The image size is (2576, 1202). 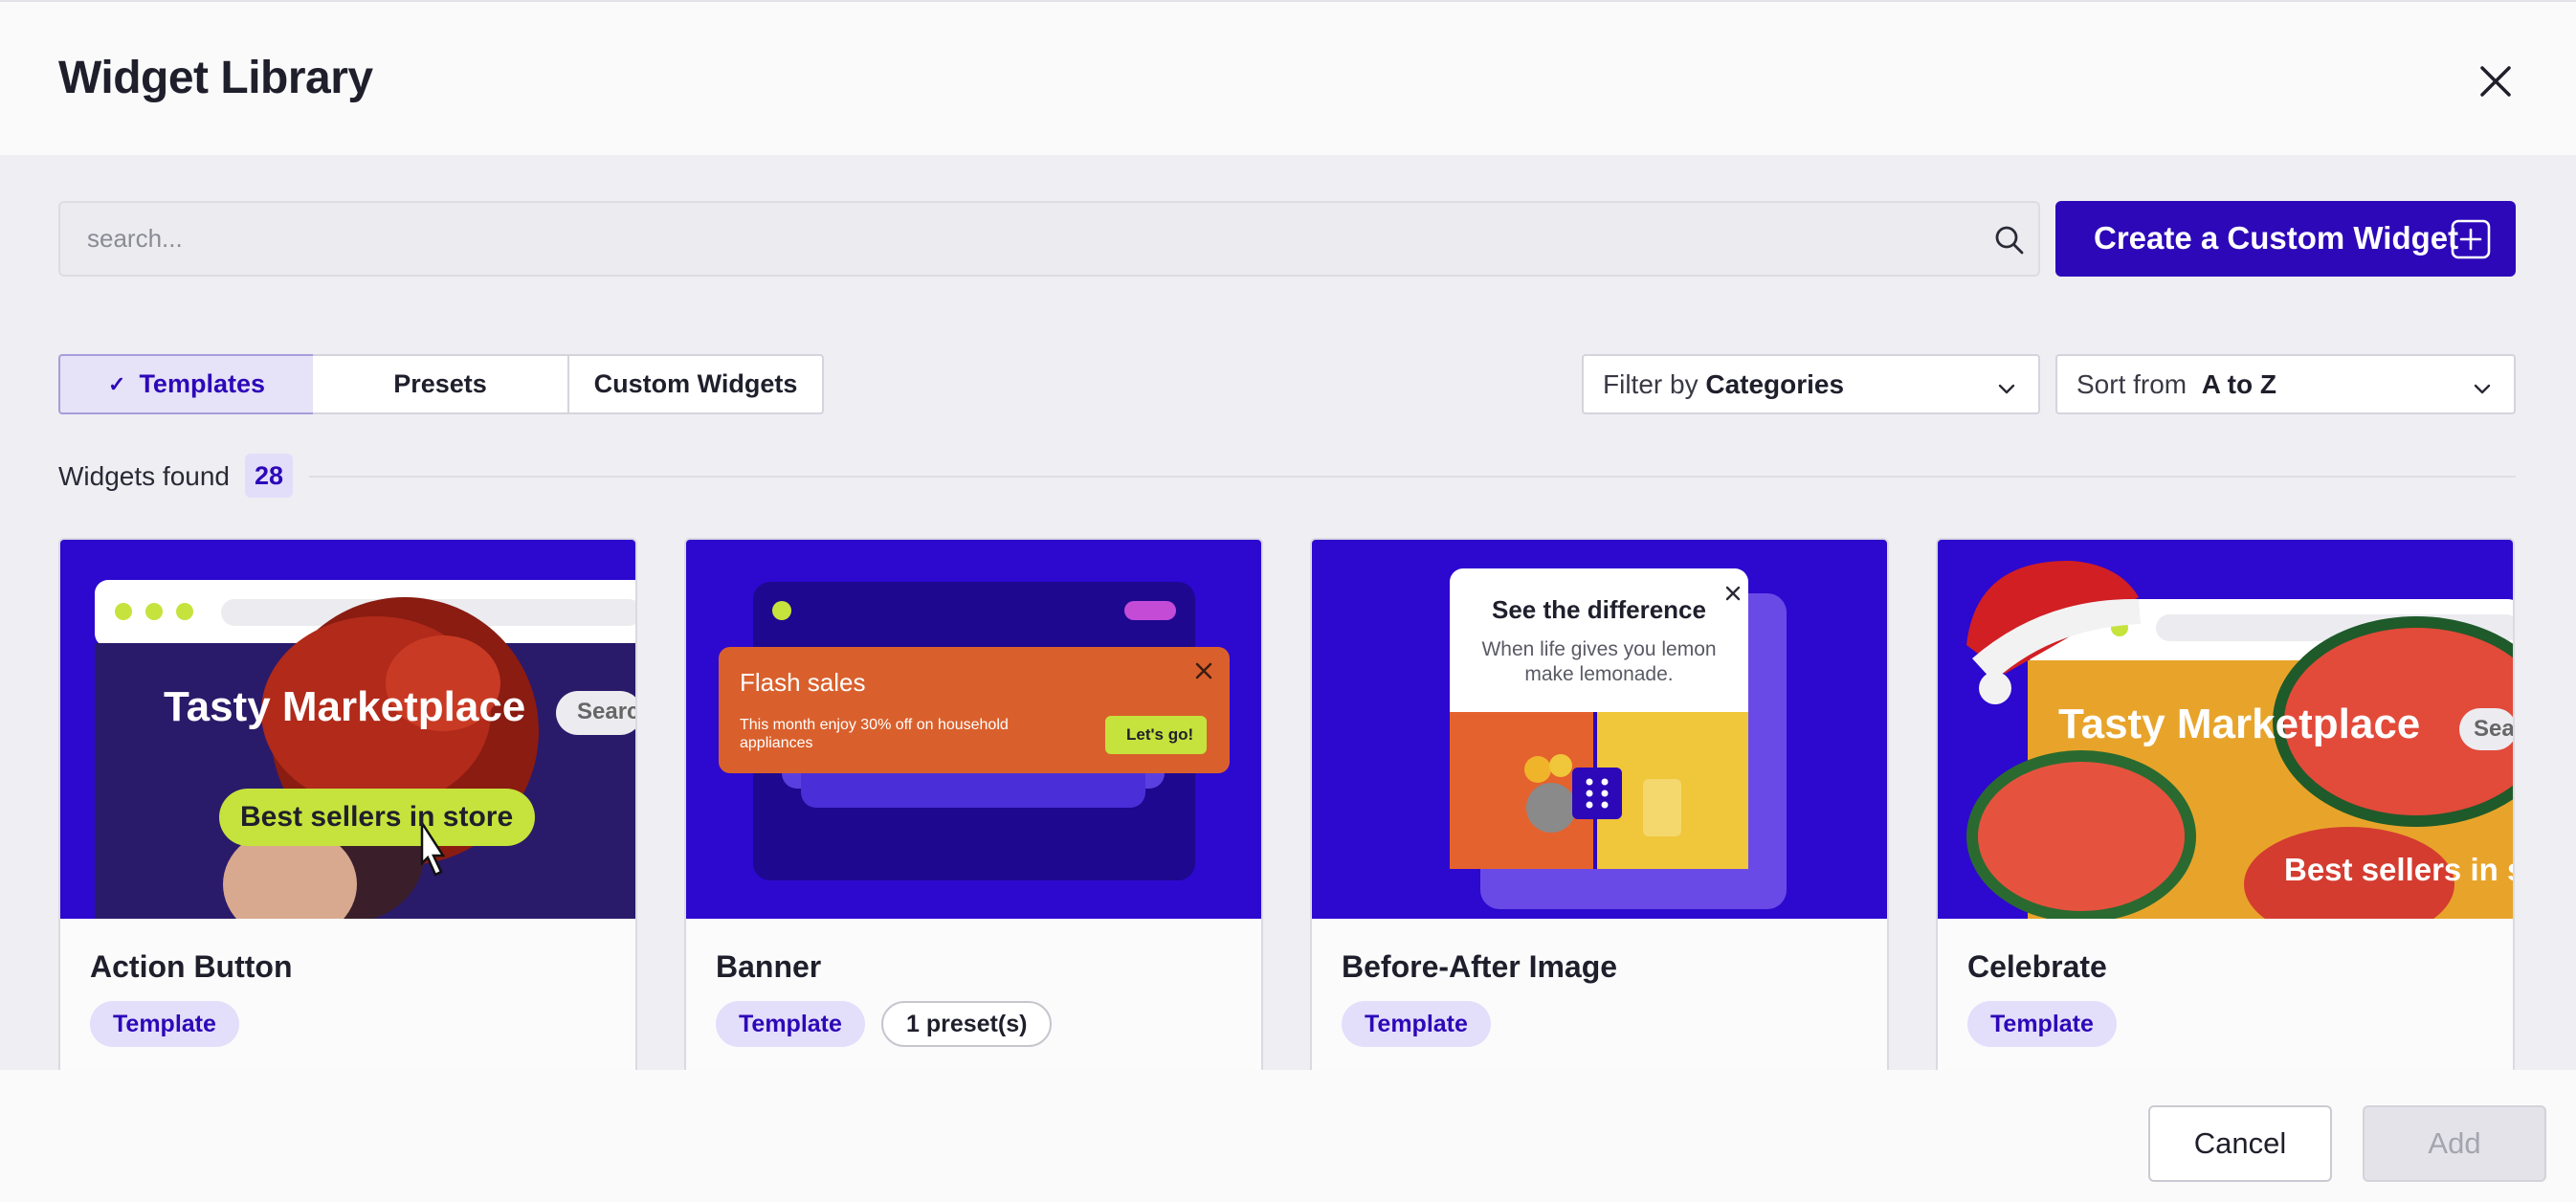 What do you see at coordinates (2238, 384) in the screenshot?
I see `sort-value: A to Z` at bounding box center [2238, 384].